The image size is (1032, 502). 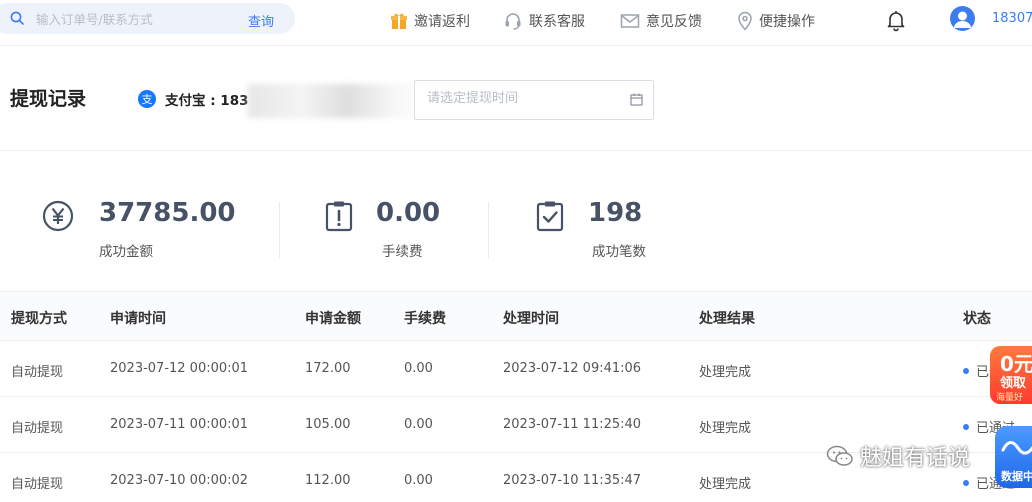 I want to click on alipay-account: 支 支付宝 : 183, so click(x=193, y=99).